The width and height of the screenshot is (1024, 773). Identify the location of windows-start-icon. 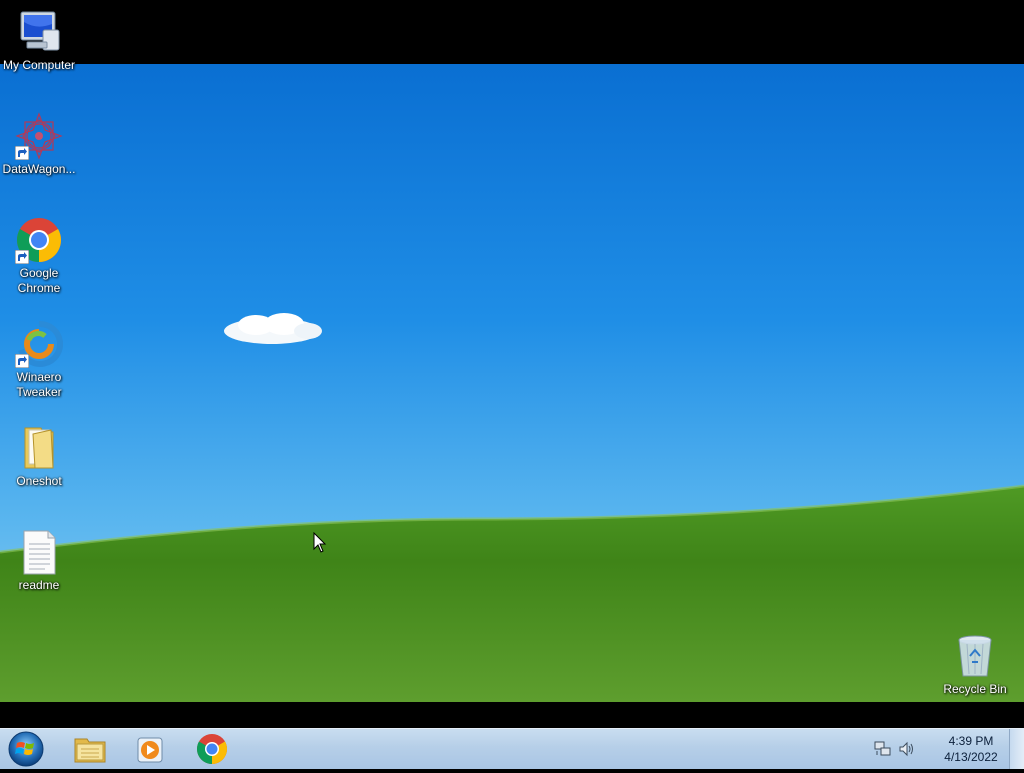
(26, 749).